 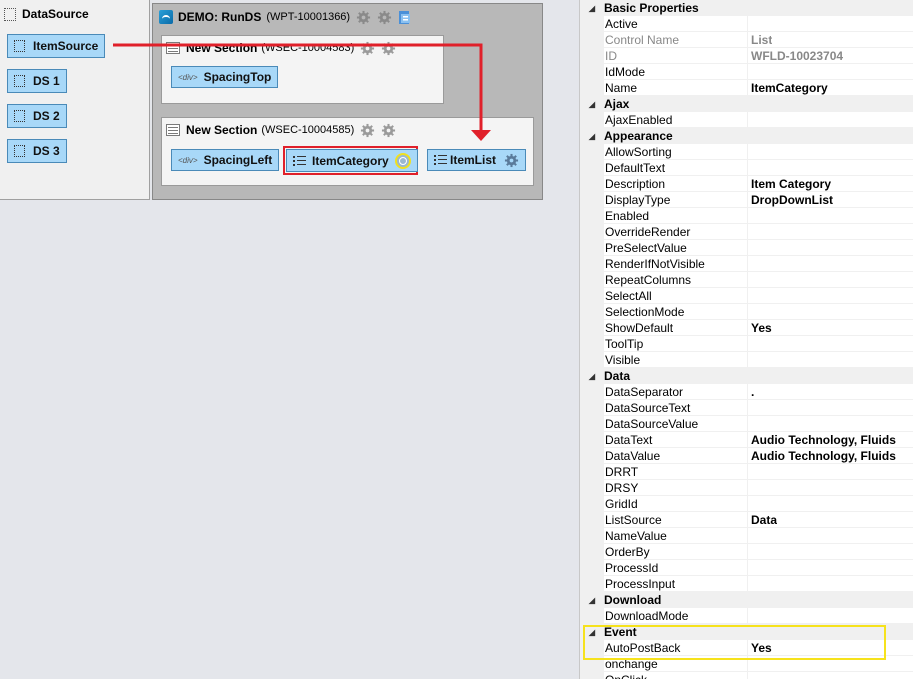 What do you see at coordinates (746, 295) in the screenshot?
I see `property-row: SelectAll` at bounding box center [746, 295].